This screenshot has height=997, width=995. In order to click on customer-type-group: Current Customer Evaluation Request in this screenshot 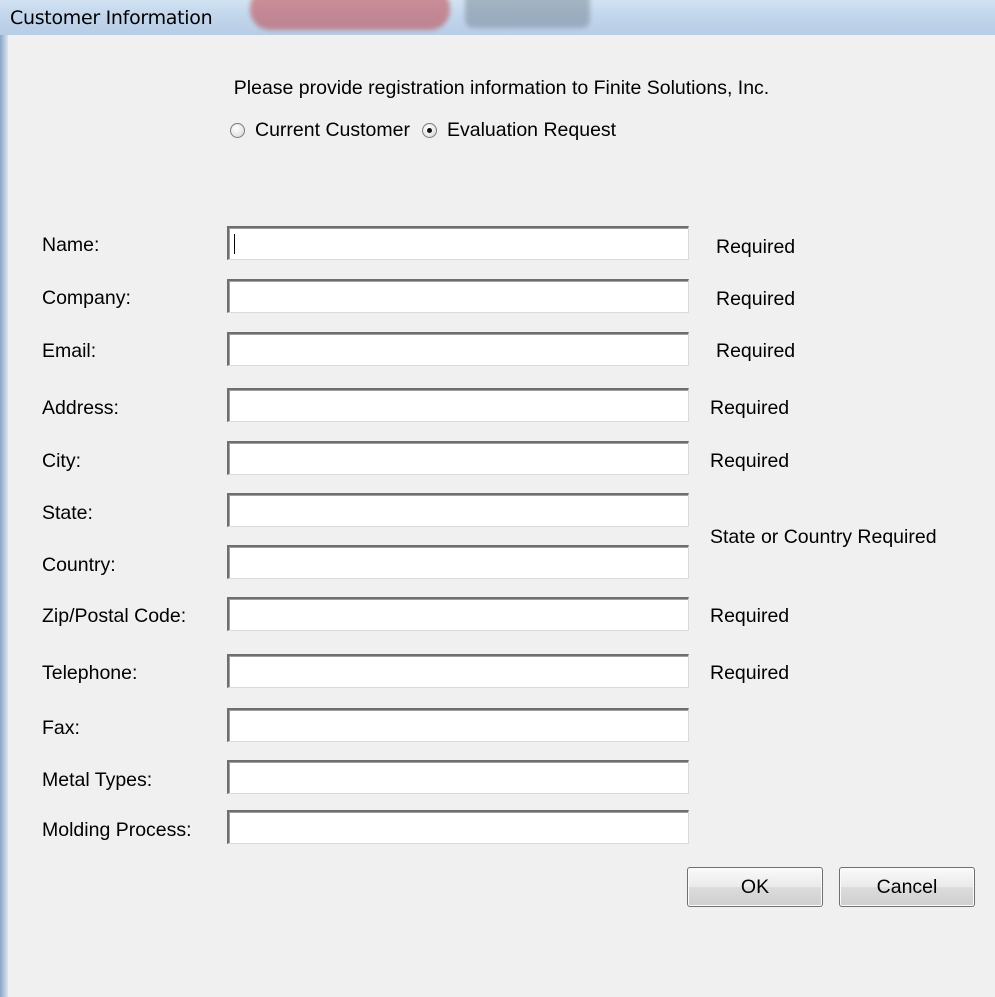, I will do `click(429, 130)`.